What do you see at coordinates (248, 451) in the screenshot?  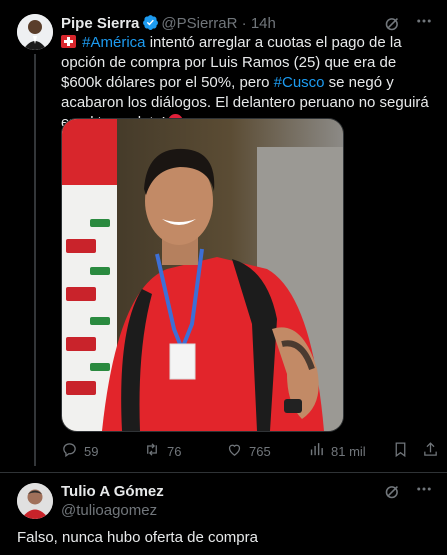 I see `like-button: 765` at bounding box center [248, 451].